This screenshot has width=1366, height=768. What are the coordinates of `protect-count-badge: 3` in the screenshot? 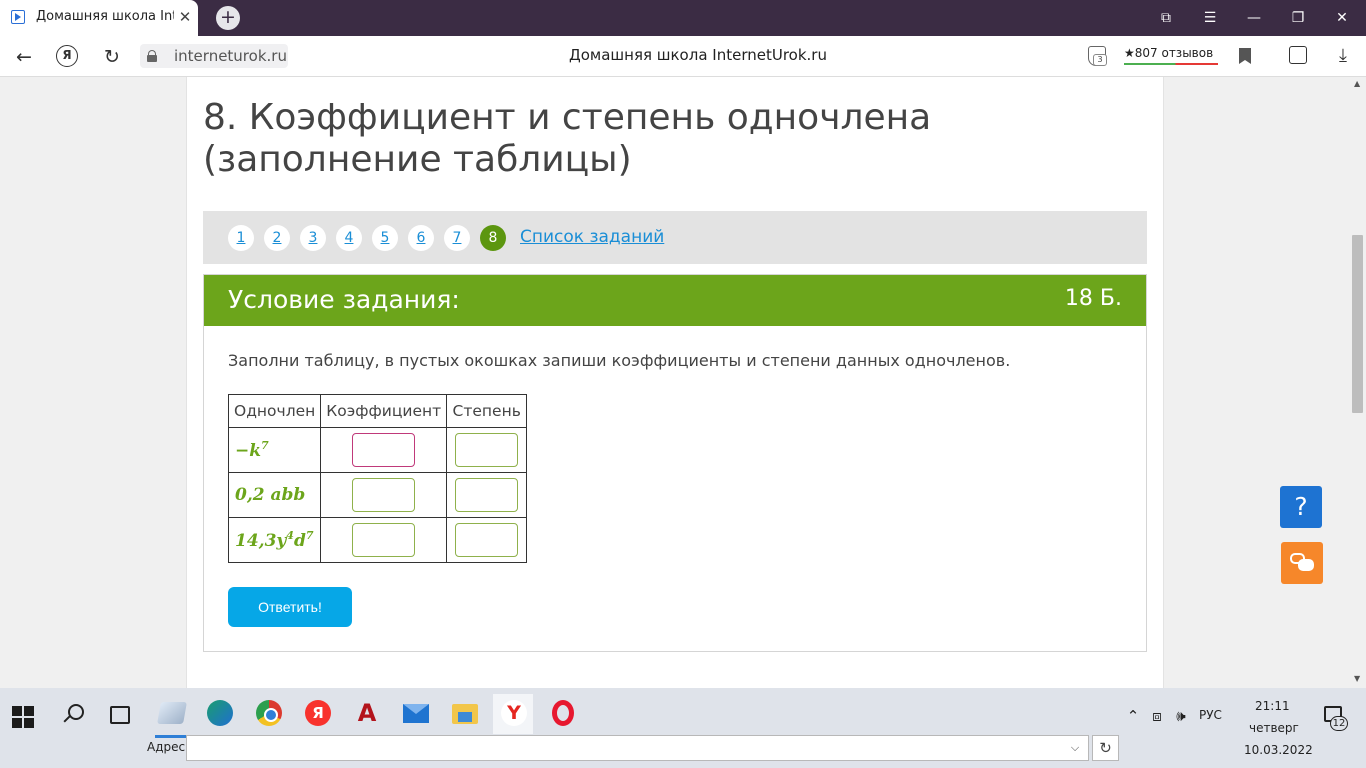 It's located at (1100, 60).